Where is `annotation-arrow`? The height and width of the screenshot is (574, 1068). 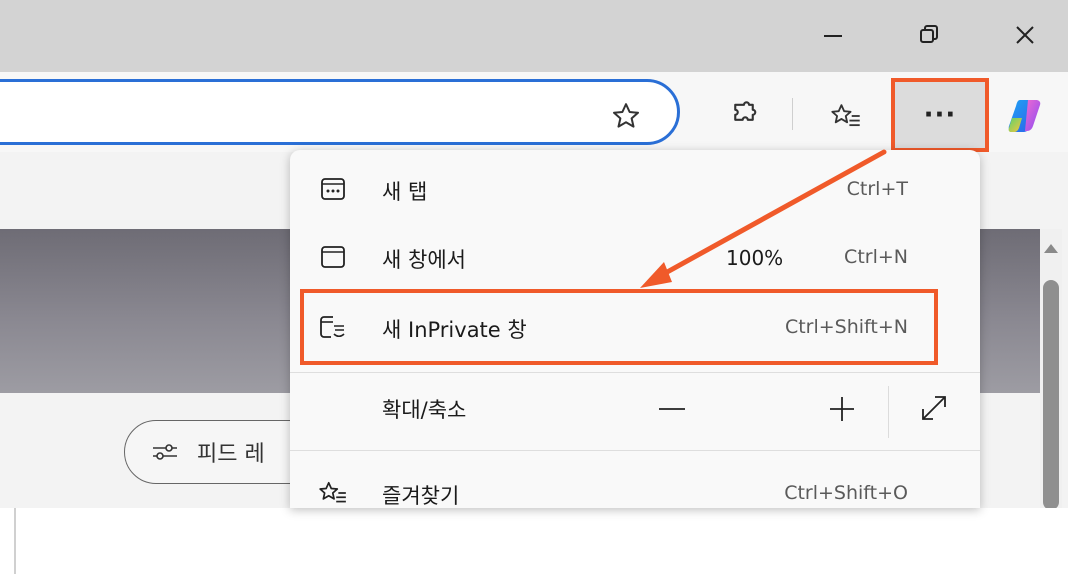 annotation-arrow is located at coordinates (763, 218).